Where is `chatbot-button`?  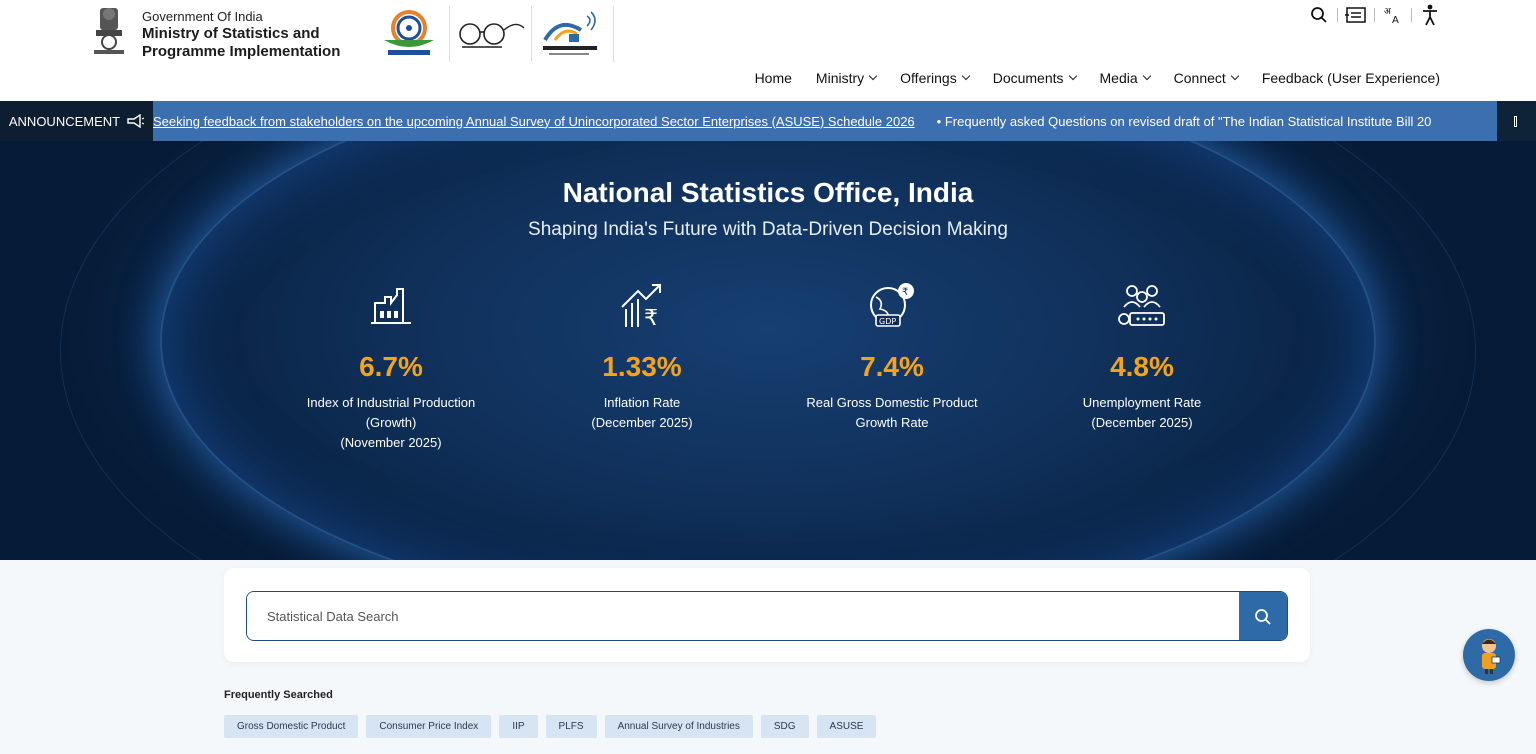 chatbot-button is located at coordinates (1489, 655).